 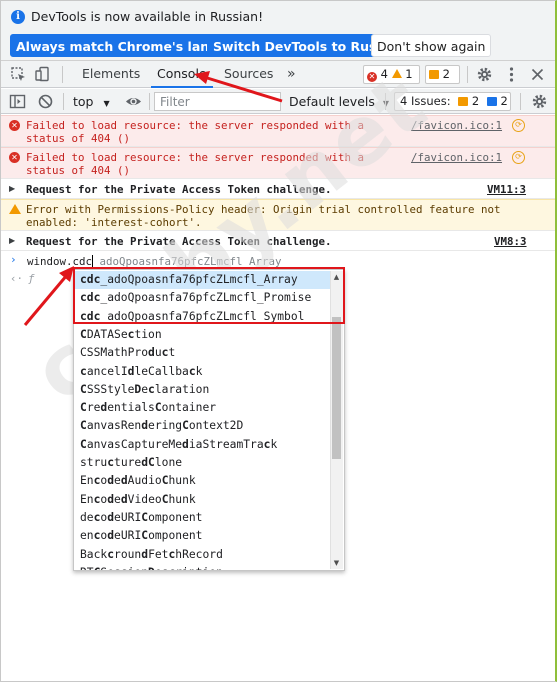 What do you see at coordinates (452, 101) in the screenshot?
I see `issues-button: 4 Issues: 2 2` at bounding box center [452, 101].